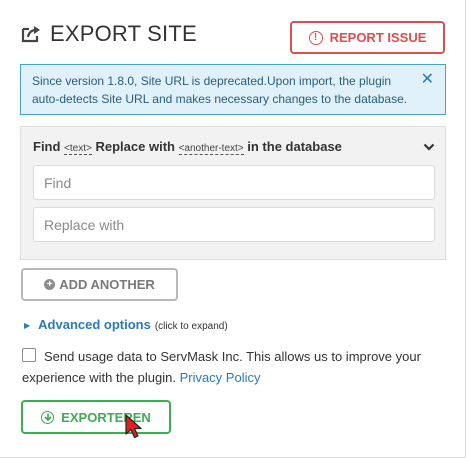 This screenshot has width=466, height=458. I want to click on replace-with-words: Replace with, so click(135, 146).